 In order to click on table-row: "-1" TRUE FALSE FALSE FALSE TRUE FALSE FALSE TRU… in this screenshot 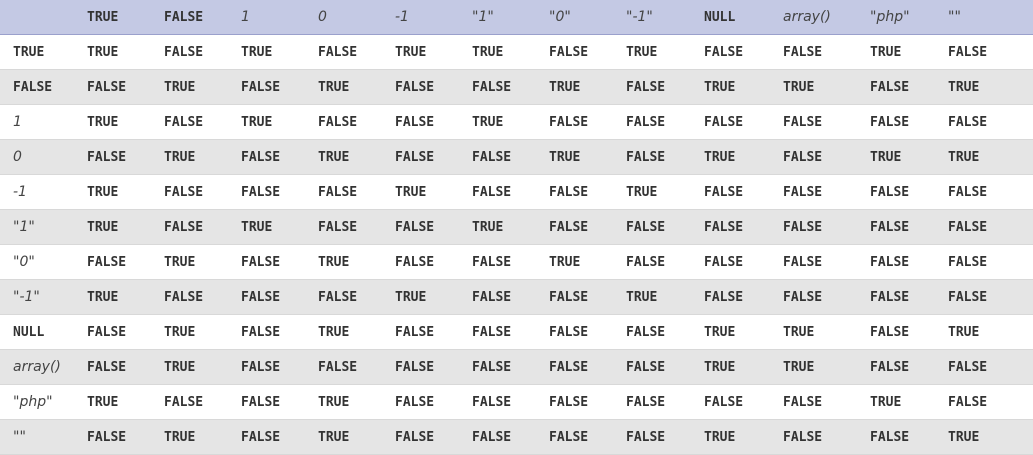, I will do `click(516, 297)`.